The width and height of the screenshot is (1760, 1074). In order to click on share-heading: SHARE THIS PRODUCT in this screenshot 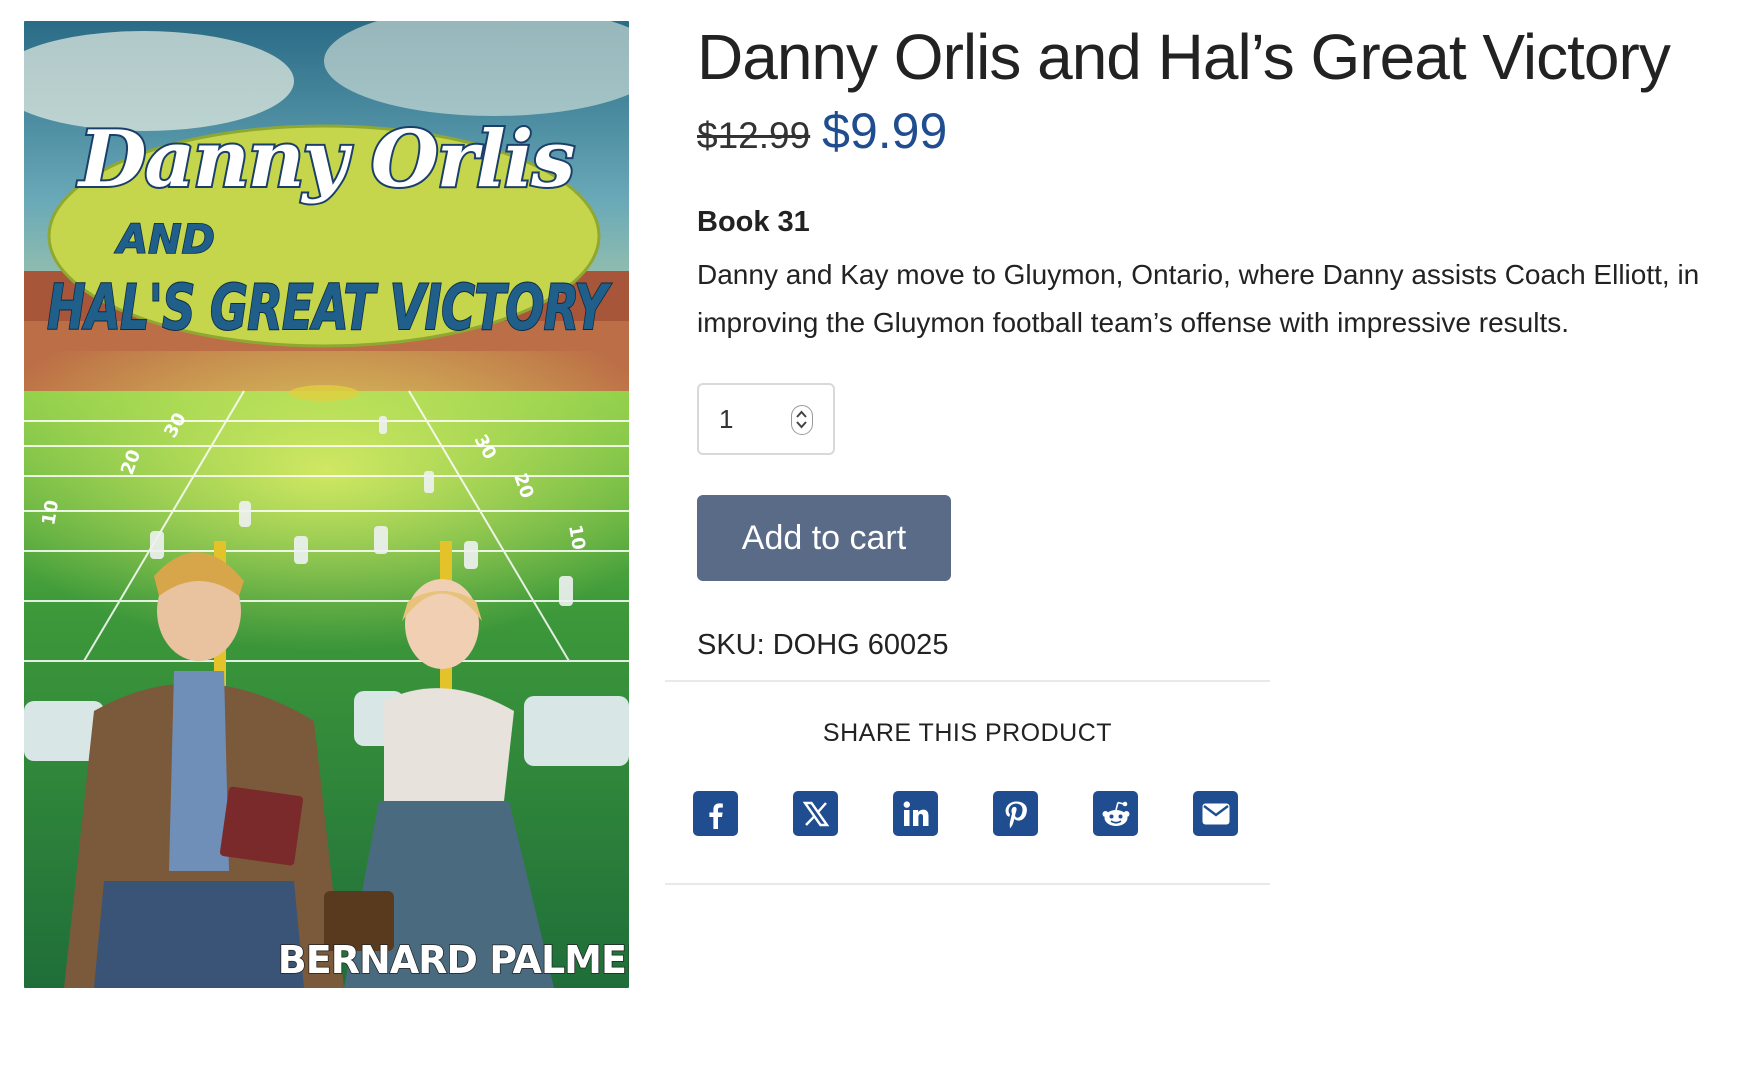, I will do `click(967, 733)`.